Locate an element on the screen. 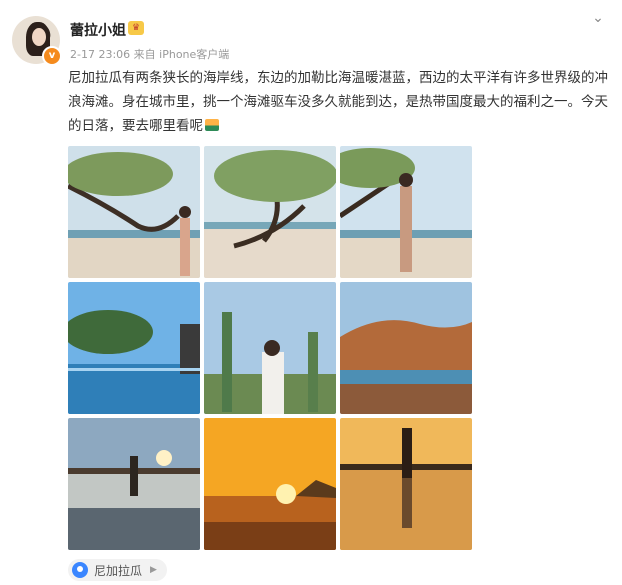 This screenshot has width=622, height=585. location-label: 尼加拉瓜 is located at coordinates (118, 570).